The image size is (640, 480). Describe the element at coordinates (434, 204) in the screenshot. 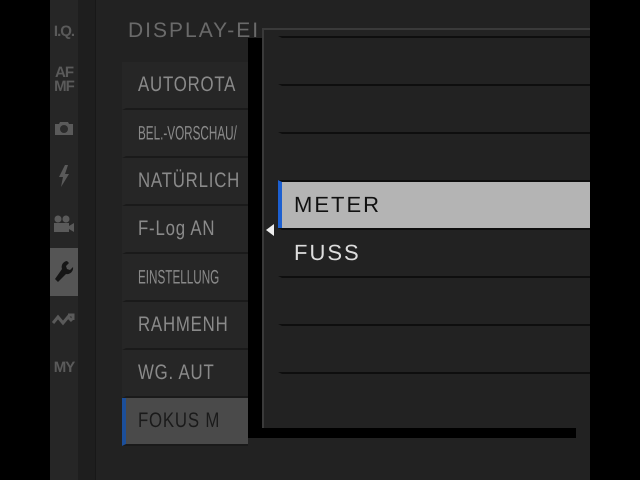

I see `option-item: METER` at that location.